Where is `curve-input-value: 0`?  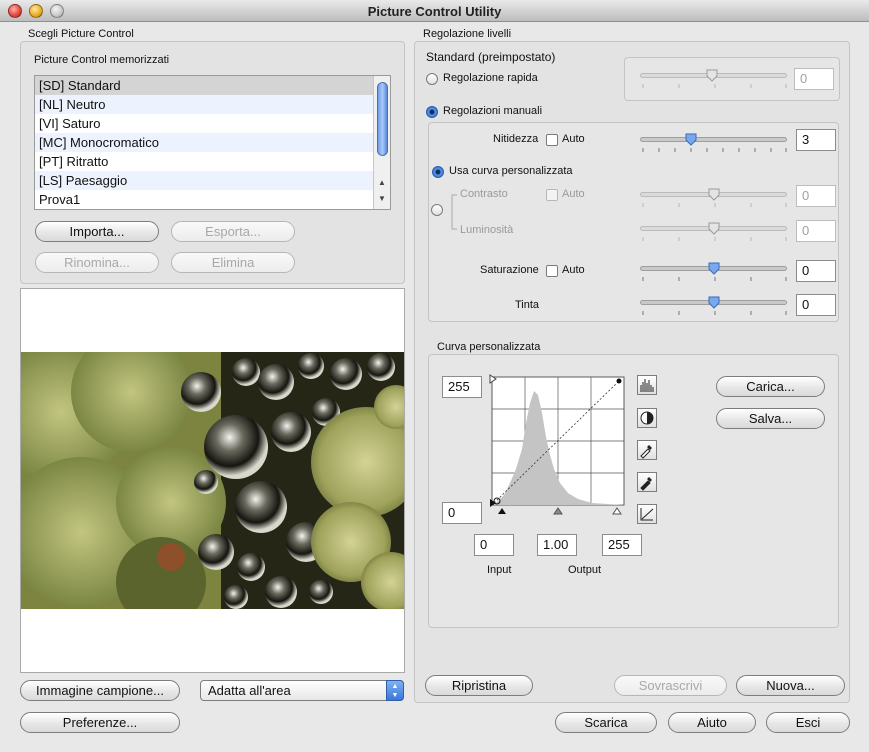 curve-input-value: 0 is located at coordinates (494, 545).